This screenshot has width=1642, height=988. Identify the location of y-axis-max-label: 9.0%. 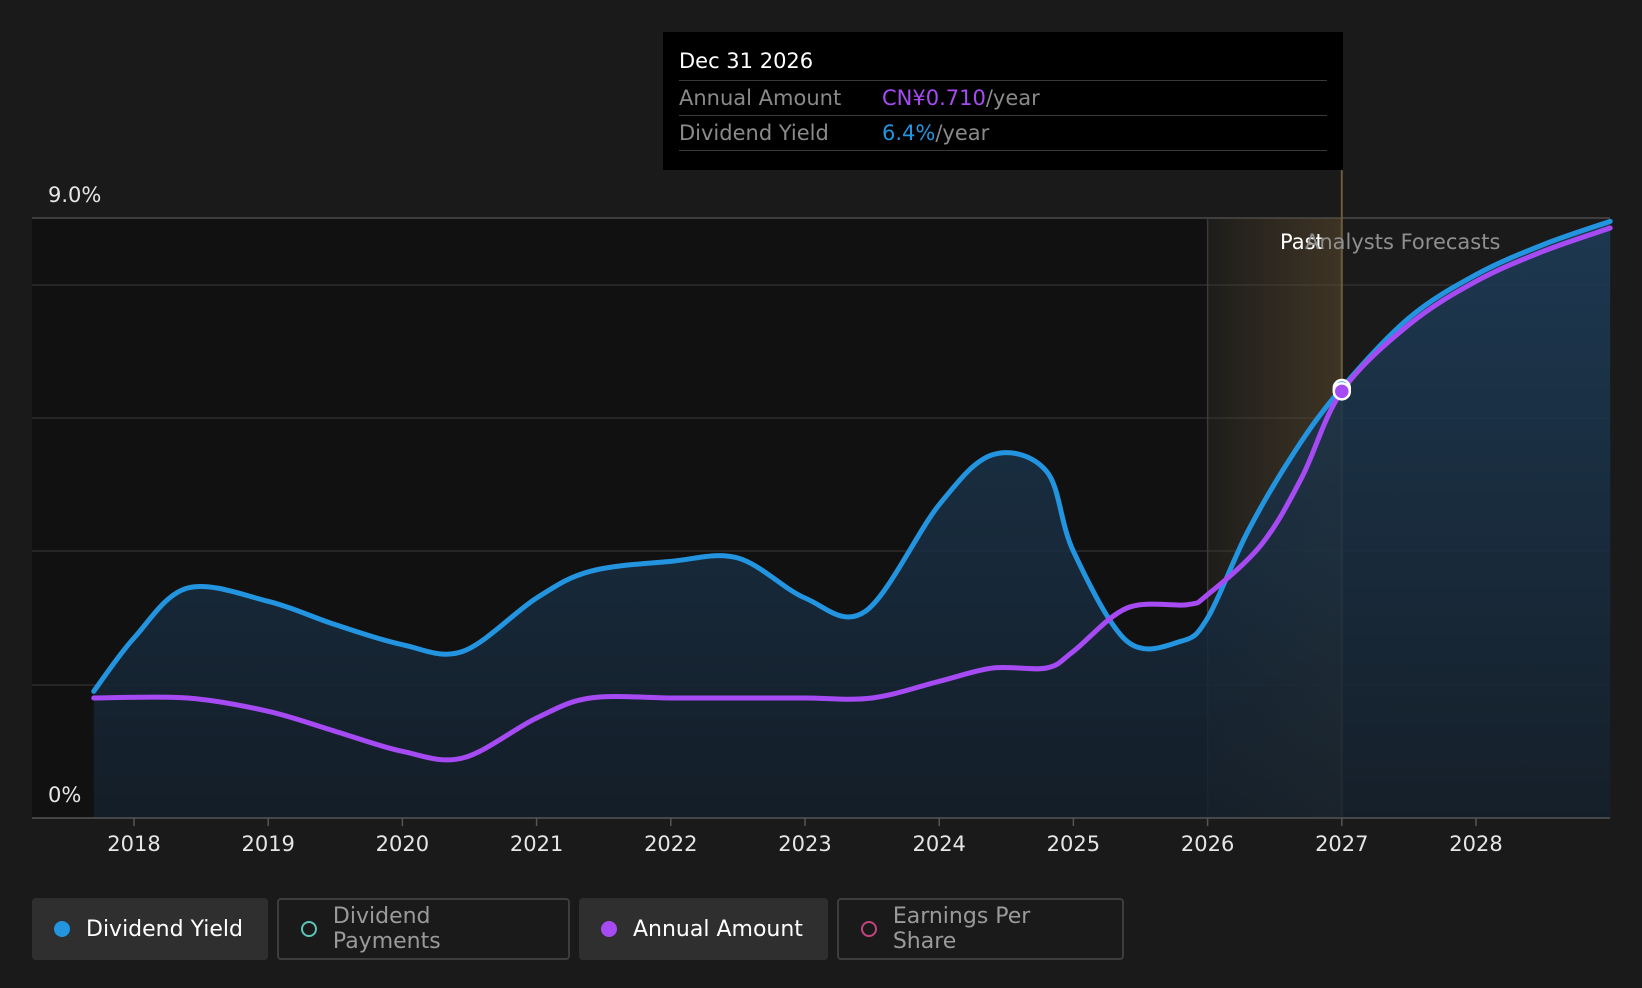
(74, 195).